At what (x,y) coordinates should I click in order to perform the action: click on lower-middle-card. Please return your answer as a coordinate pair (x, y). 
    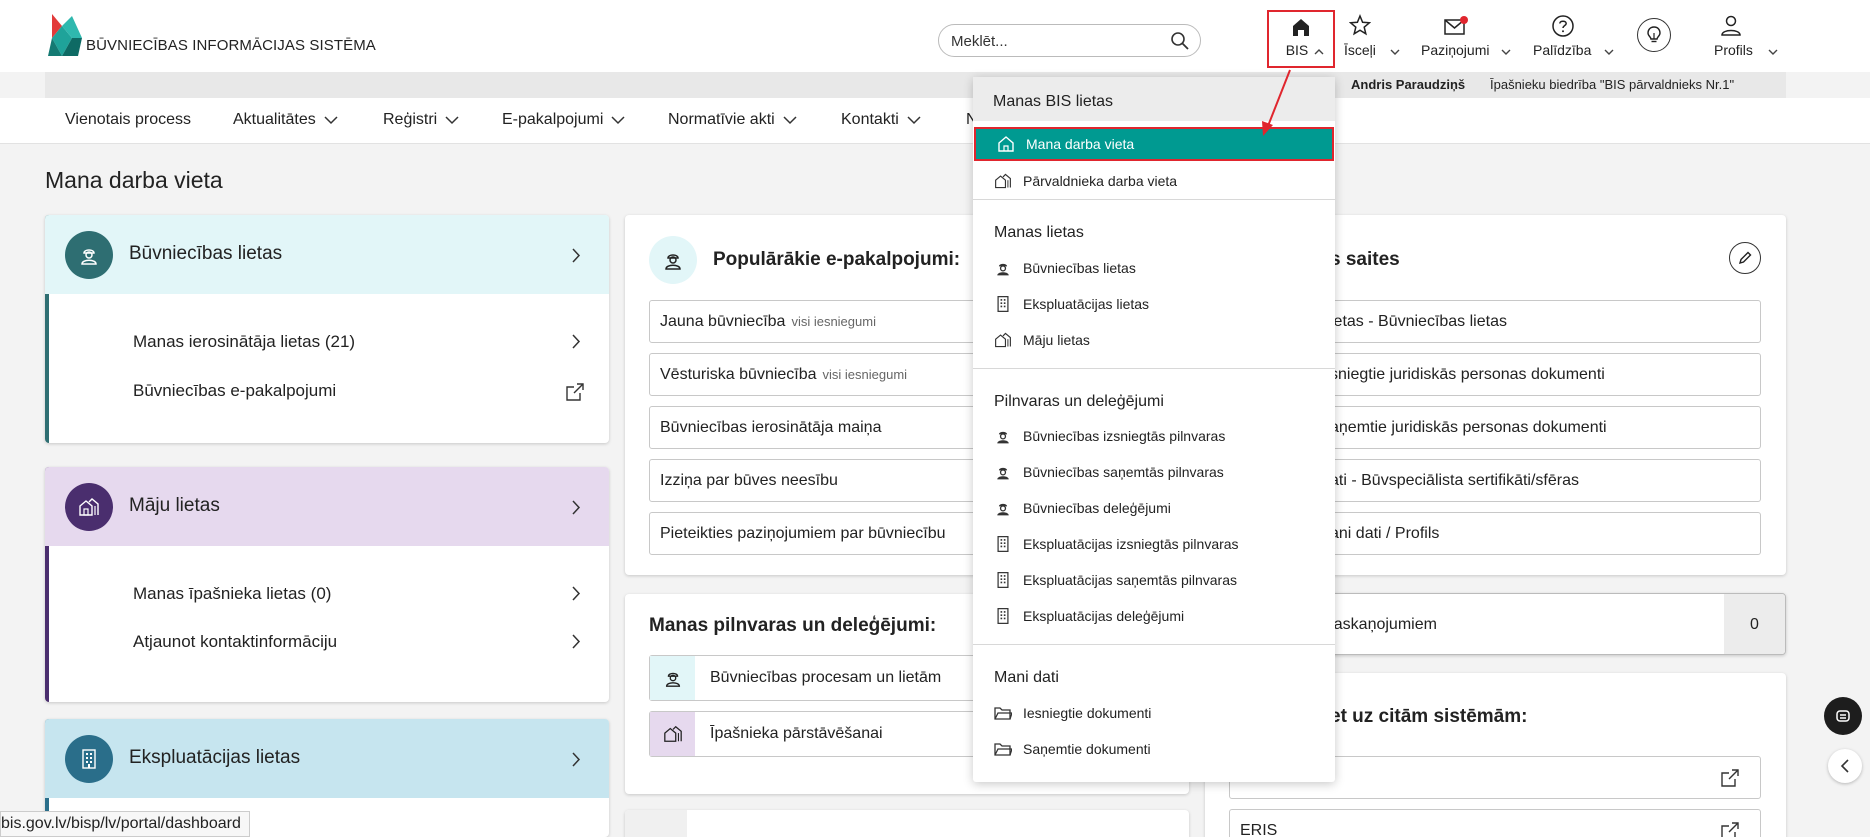
    Looking at the image, I should click on (907, 823).